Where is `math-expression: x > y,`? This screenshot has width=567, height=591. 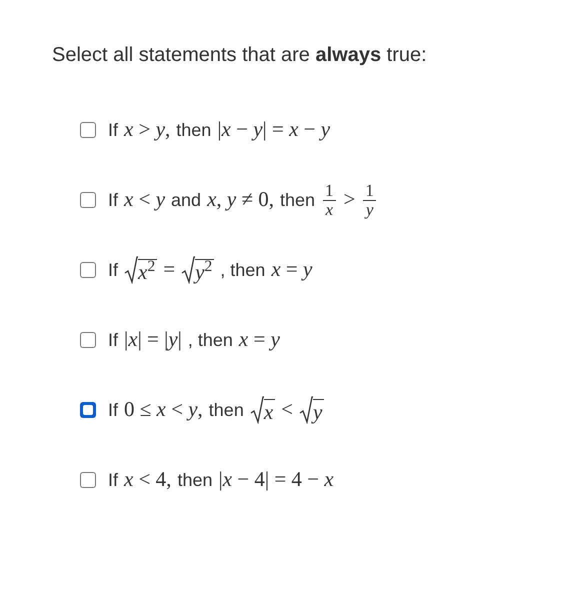
math-expression: x > y, is located at coordinates (147, 130).